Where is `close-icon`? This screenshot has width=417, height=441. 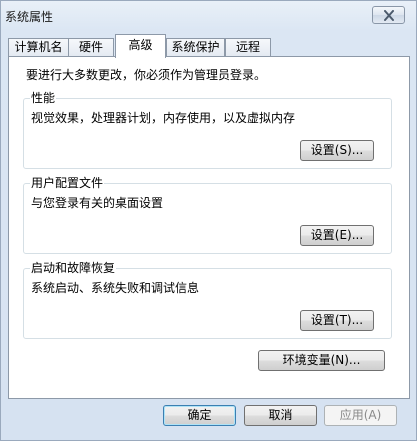 close-icon is located at coordinates (389, 15).